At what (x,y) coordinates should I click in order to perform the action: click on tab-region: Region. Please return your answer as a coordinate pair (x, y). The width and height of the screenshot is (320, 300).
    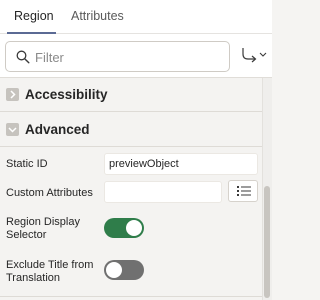
    Looking at the image, I should click on (34, 16).